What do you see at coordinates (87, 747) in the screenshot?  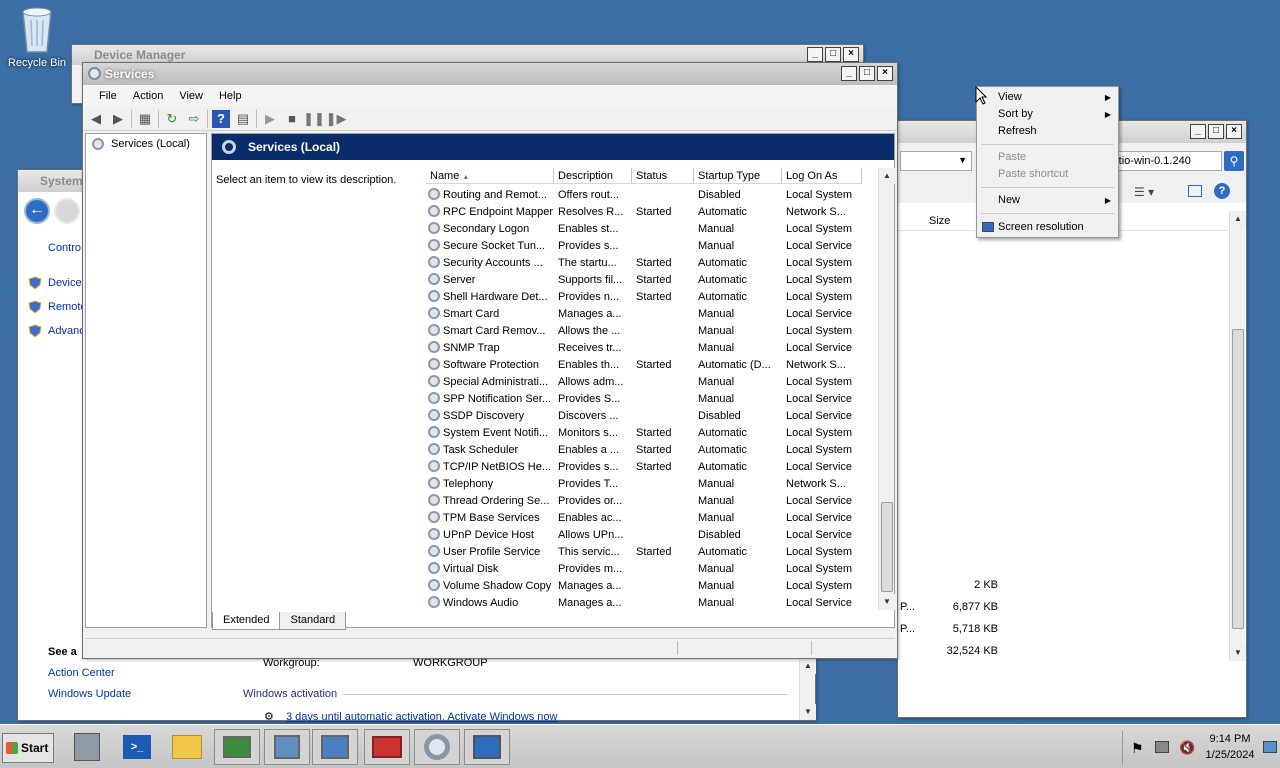 I see `server-manager-taskbar-button` at bounding box center [87, 747].